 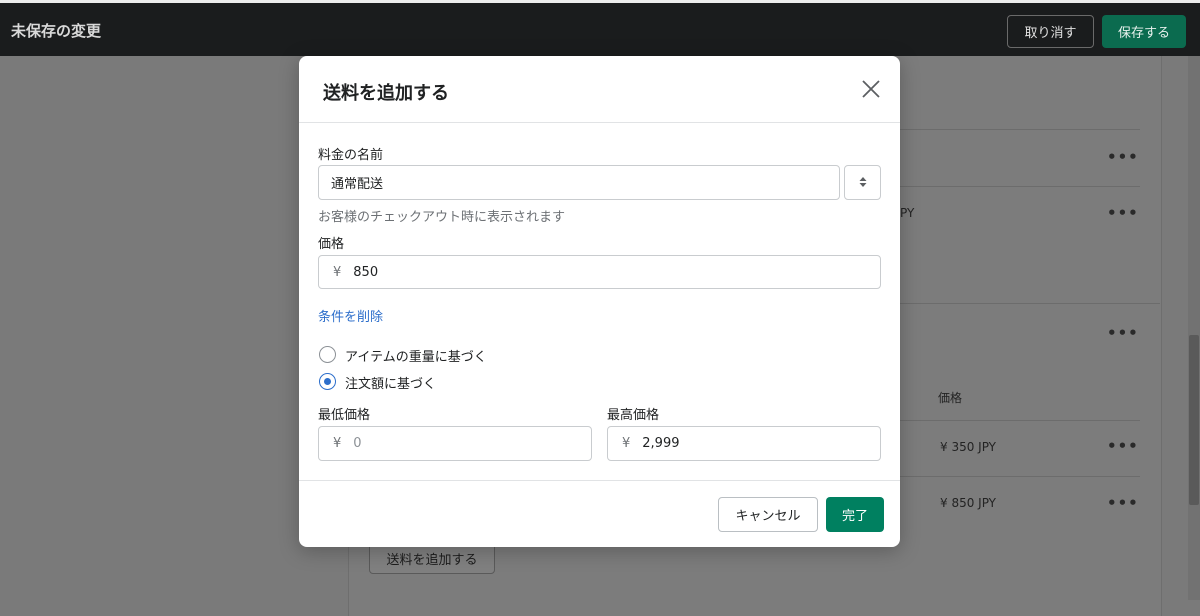 What do you see at coordinates (357, 443) in the screenshot?
I see `min-price-placeholder: 0` at bounding box center [357, 443].